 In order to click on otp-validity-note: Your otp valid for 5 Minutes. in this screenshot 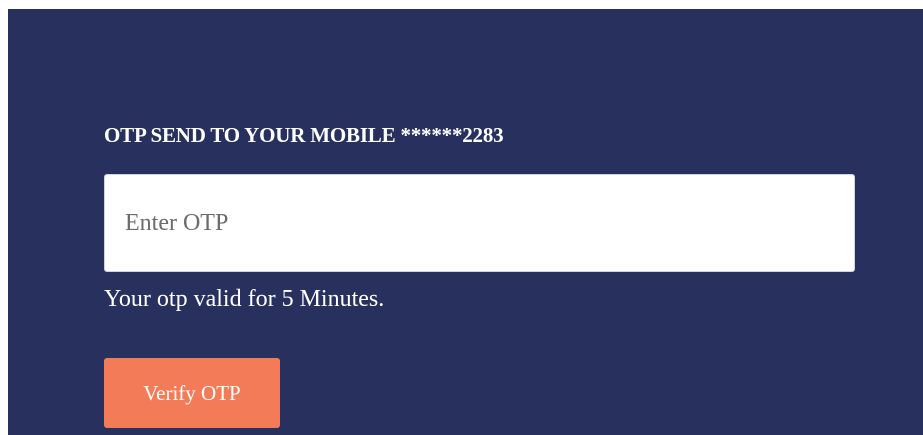, I will do `click(244, 299)`.